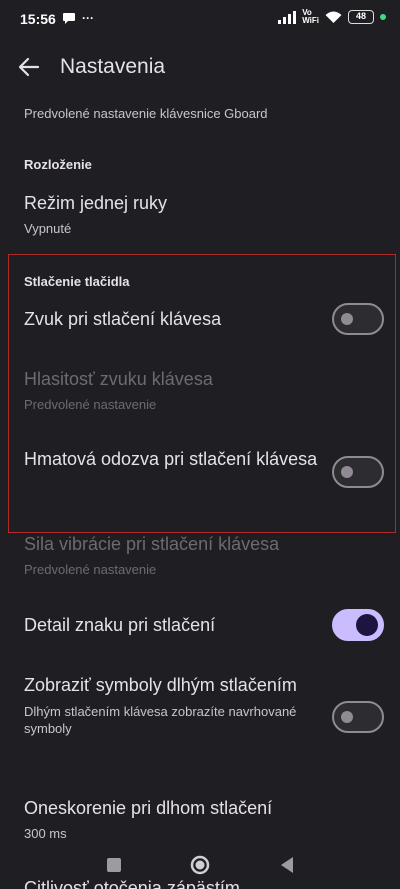  Describe the element at coordinates (148, 808) in the screenshot. I see `setting-title: Oneskorenie pri dlhom stlačení` at that location.